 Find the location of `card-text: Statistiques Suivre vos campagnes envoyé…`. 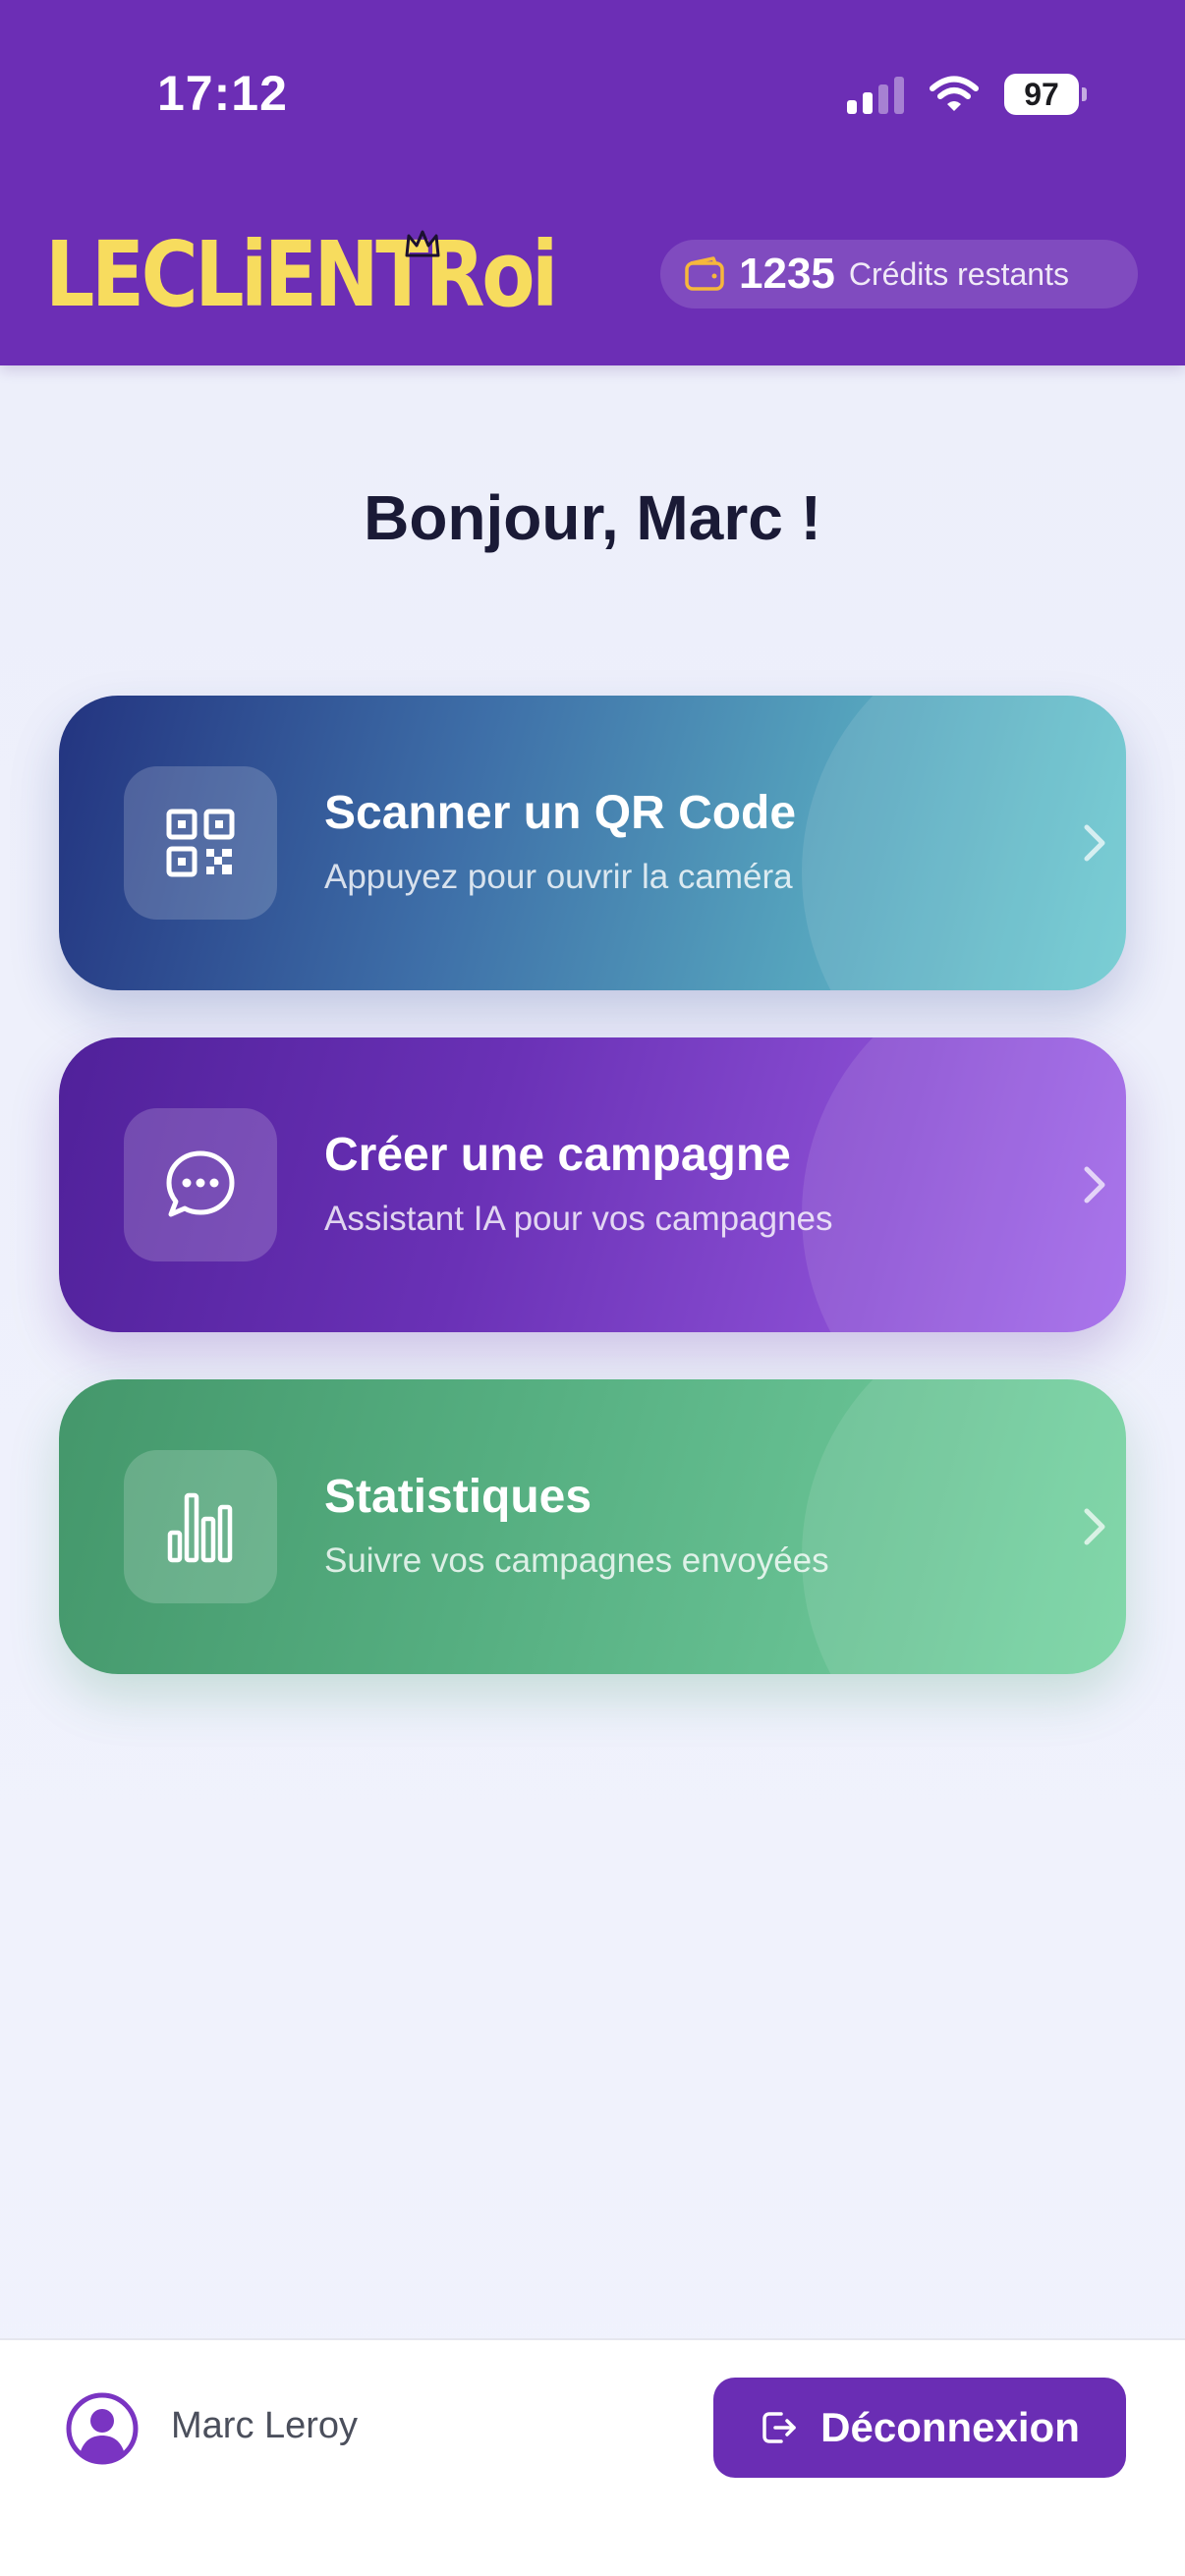

card-text: Statistiques Suivre vos campagnes envoyé… is located at coordinates (577, 1526).